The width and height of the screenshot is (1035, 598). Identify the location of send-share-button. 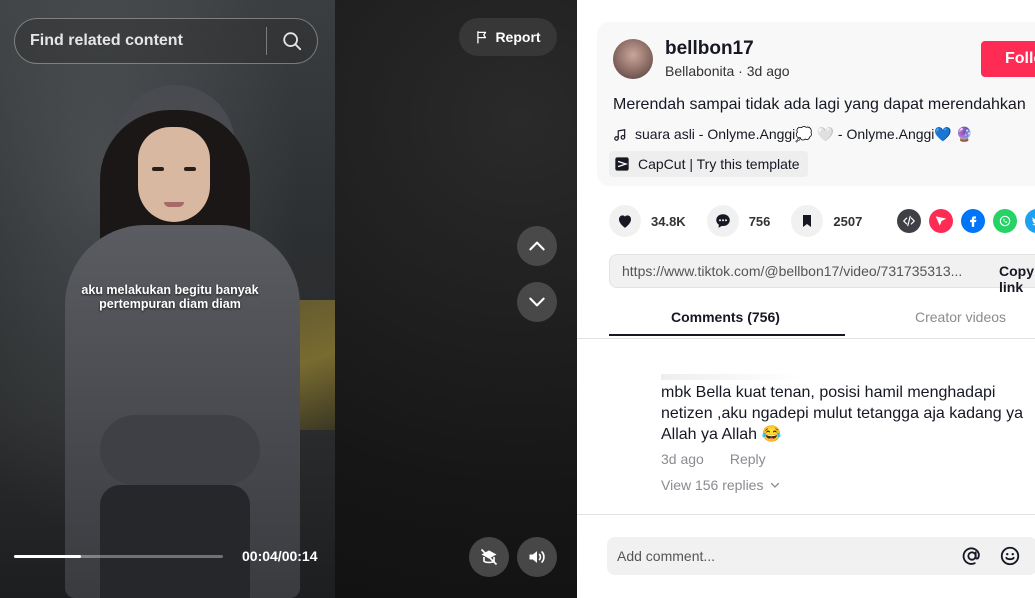
(941, 221).